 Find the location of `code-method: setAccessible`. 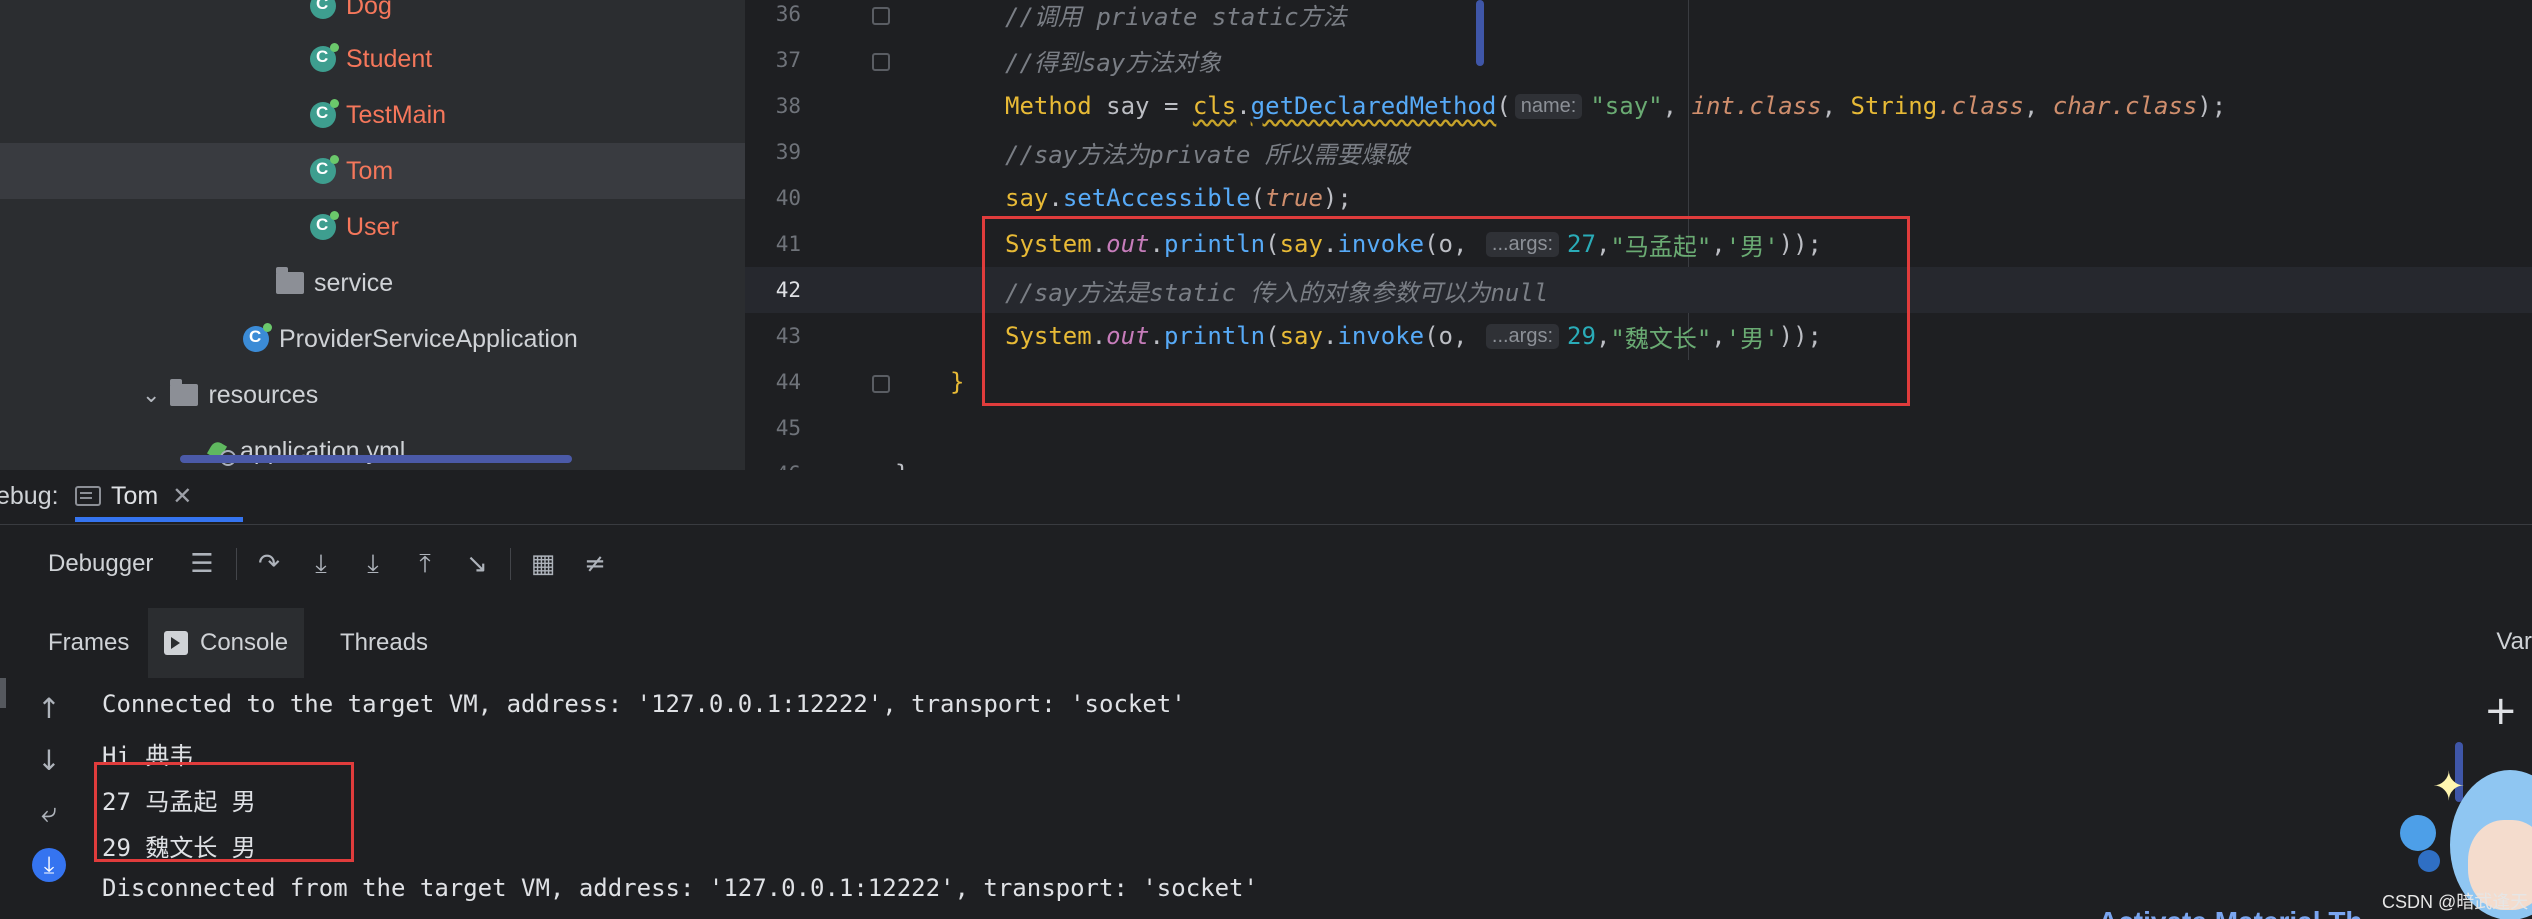

code-method: setAccessible is located at coordinates (1156, 198).